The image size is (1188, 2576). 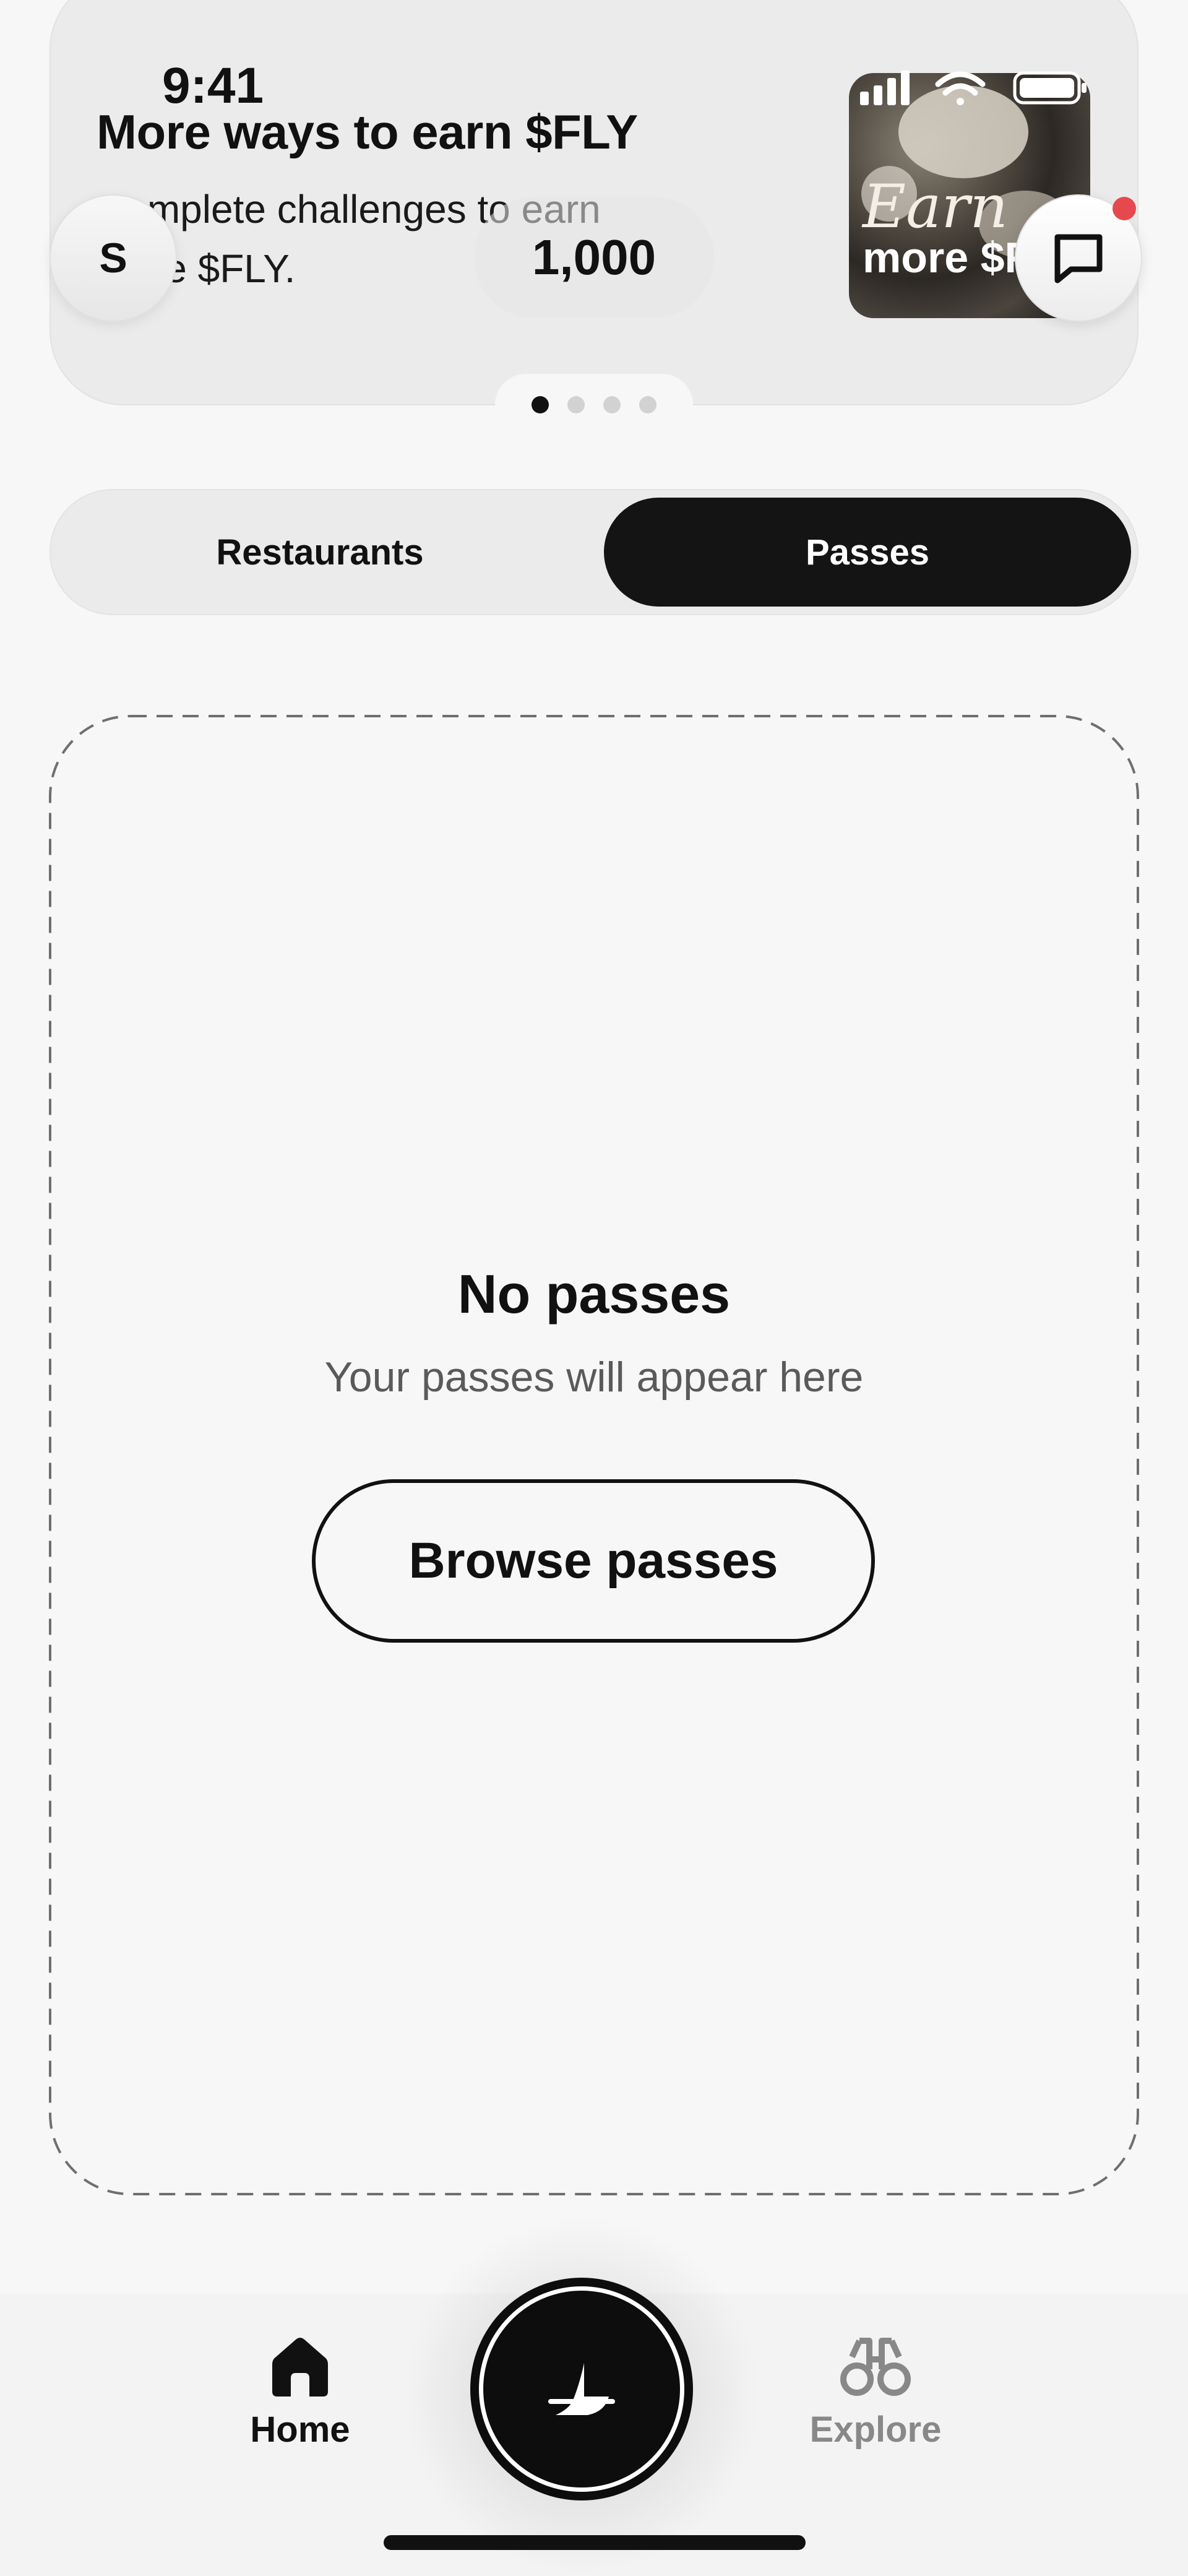 I want to click on wifi-icon, so click(x=960, y=88).